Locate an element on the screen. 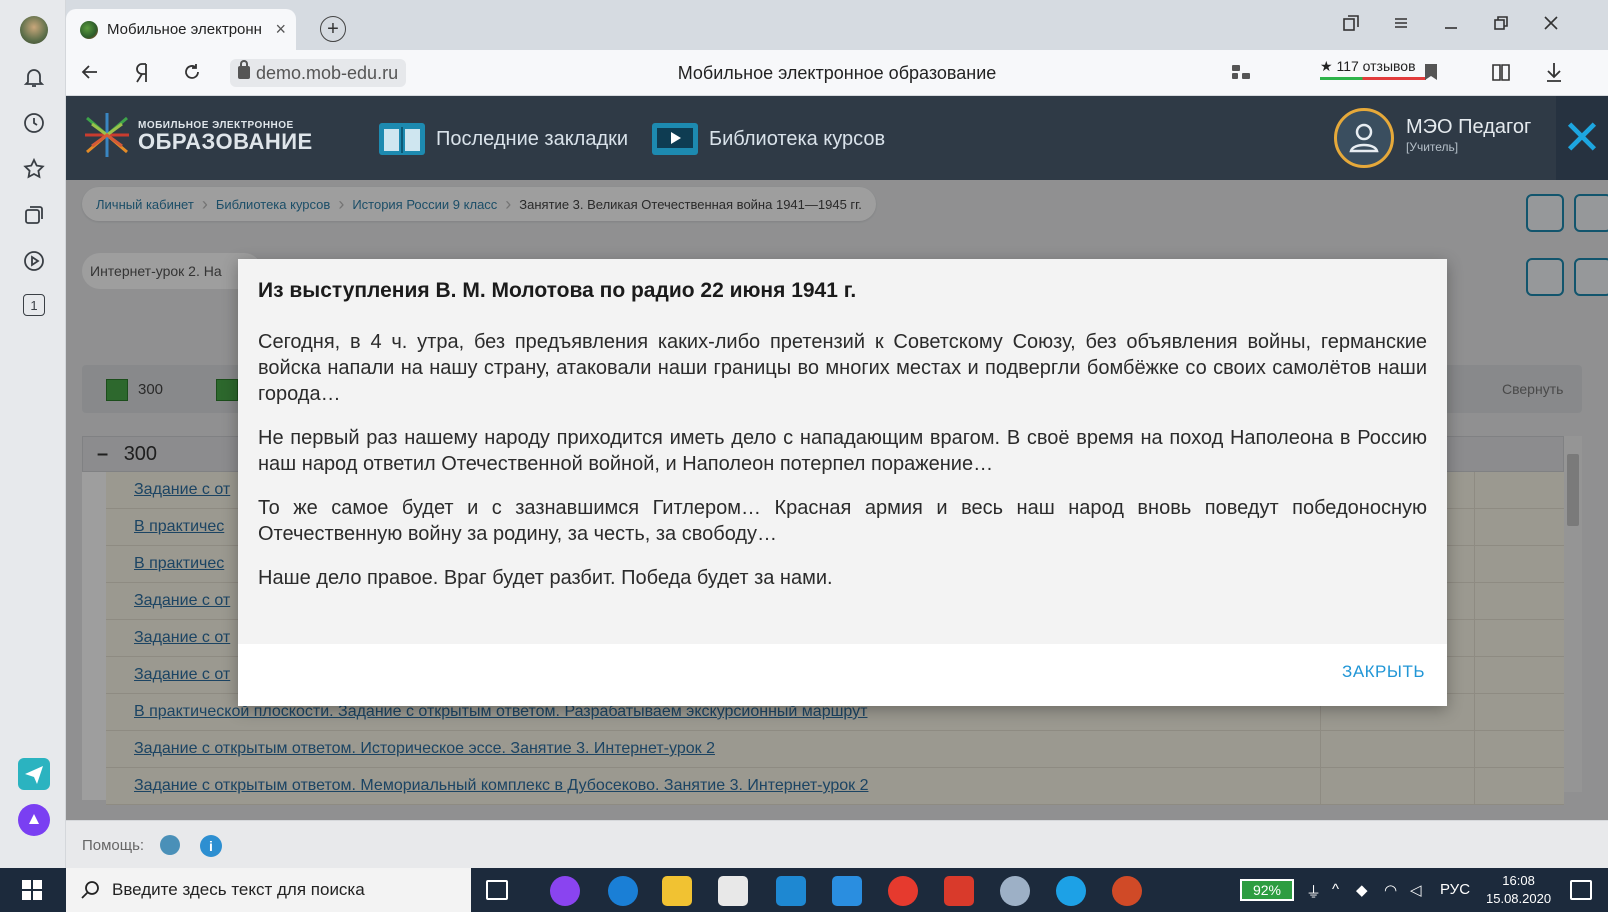  dialog-close-button: ЗАКРЫТЬ is located at coordinates (1383, 672).